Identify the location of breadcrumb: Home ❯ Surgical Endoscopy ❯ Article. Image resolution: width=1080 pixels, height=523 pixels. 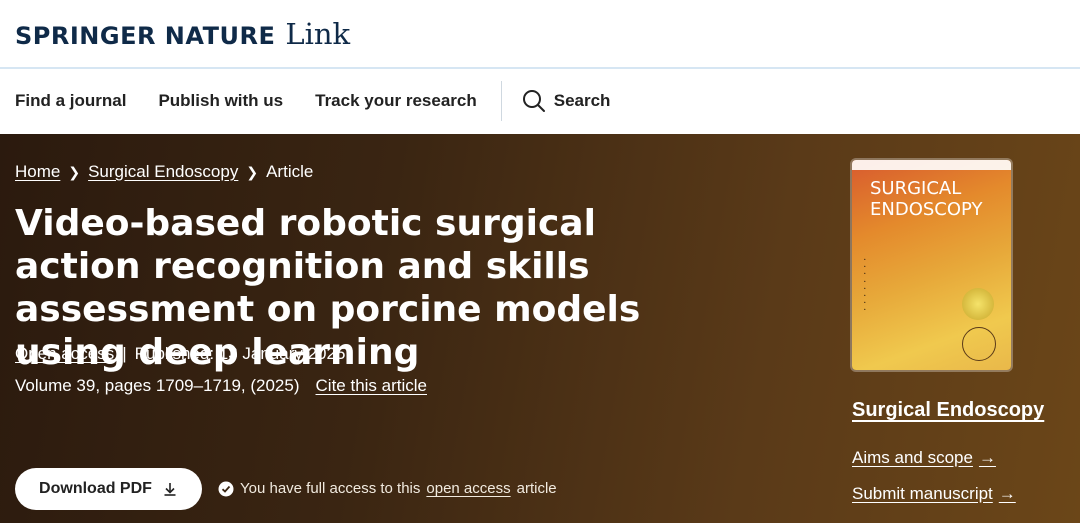
(164, 172).